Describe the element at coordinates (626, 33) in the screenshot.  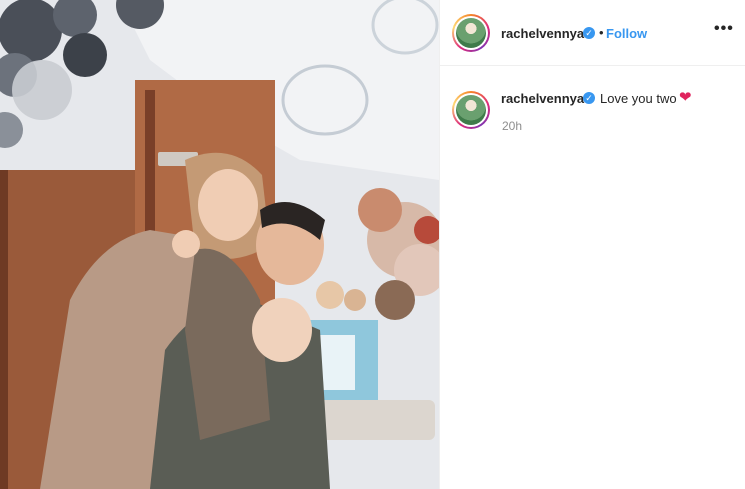
I see `follow-button: Follow` at that location.